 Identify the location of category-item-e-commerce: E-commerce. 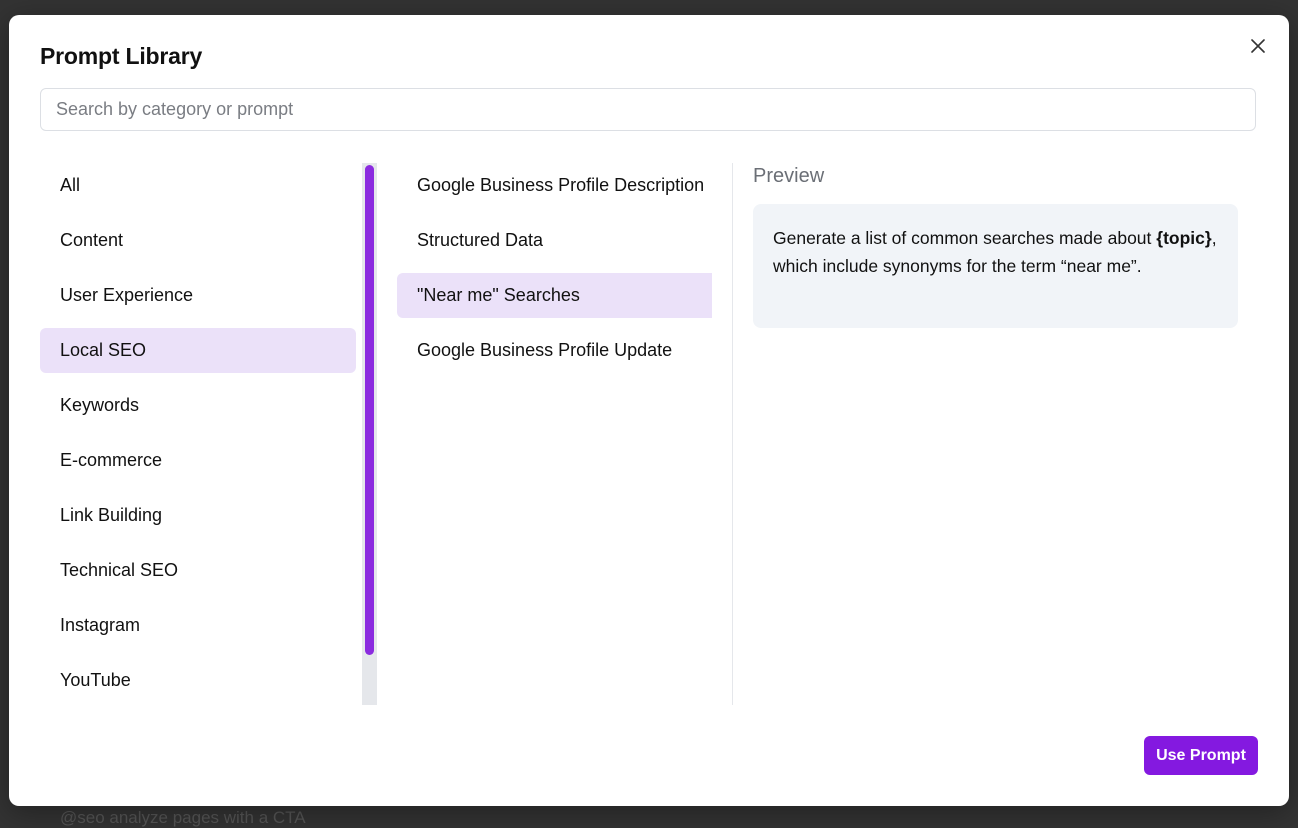
(198, 460).